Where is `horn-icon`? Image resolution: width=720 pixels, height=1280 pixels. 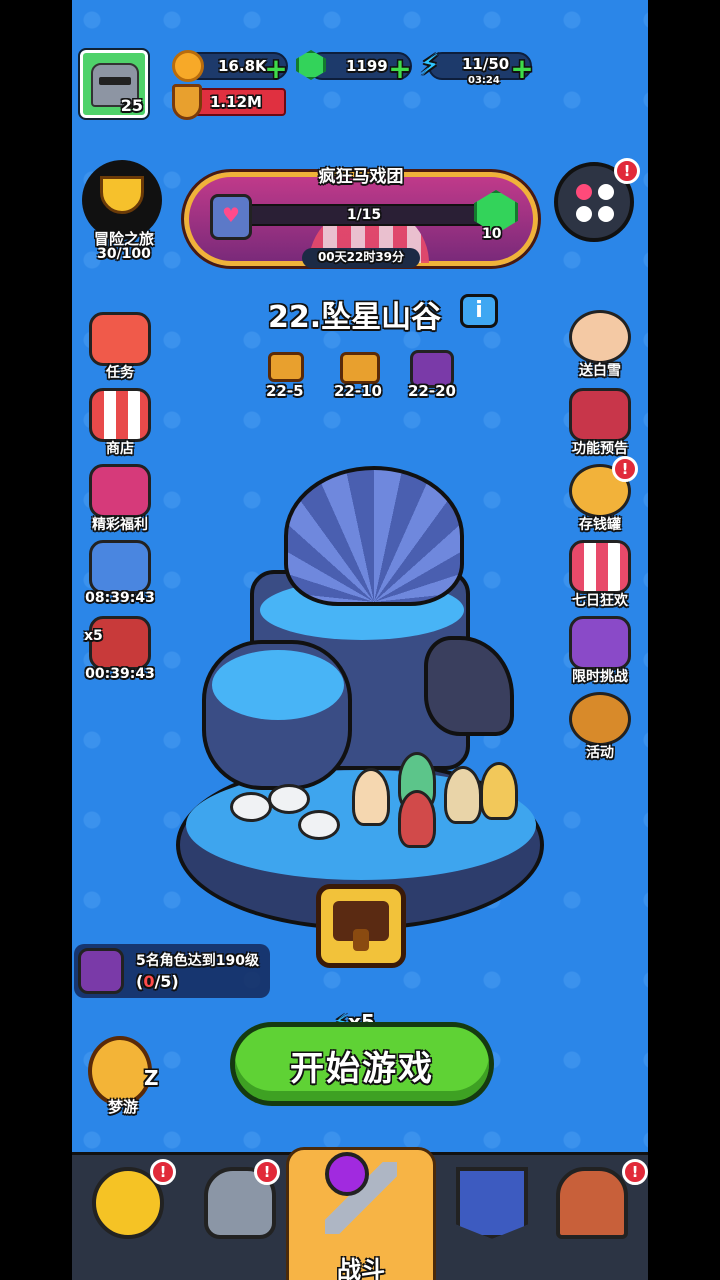
horn-icon is located at coordinates (600, 719).